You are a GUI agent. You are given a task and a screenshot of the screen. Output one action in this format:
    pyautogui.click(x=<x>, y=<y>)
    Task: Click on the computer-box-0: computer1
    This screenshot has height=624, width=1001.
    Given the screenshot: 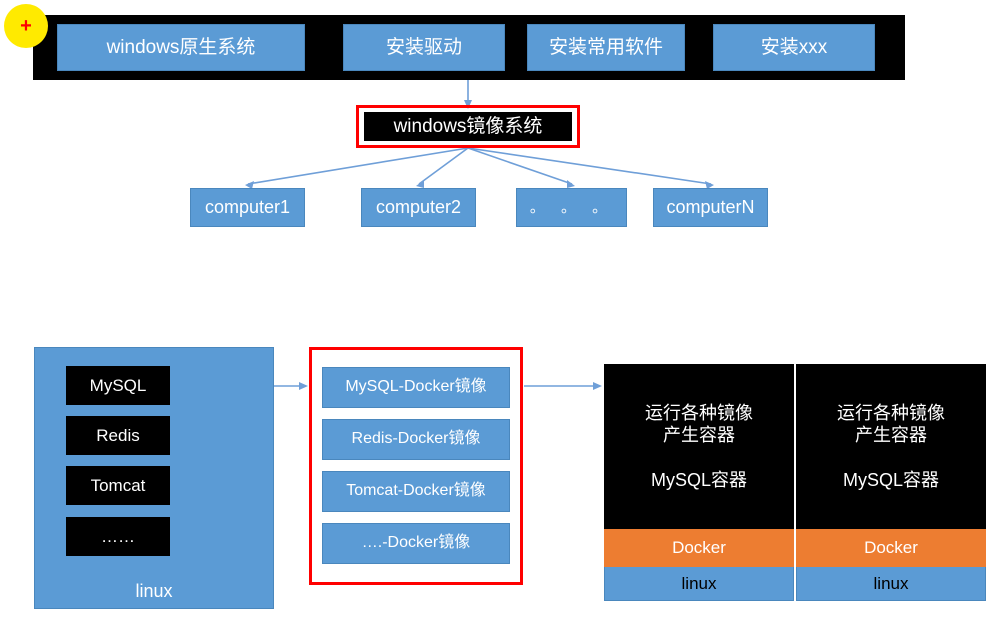 What is the action you would take?
    pyautogui.click(x=247, y=207)
    